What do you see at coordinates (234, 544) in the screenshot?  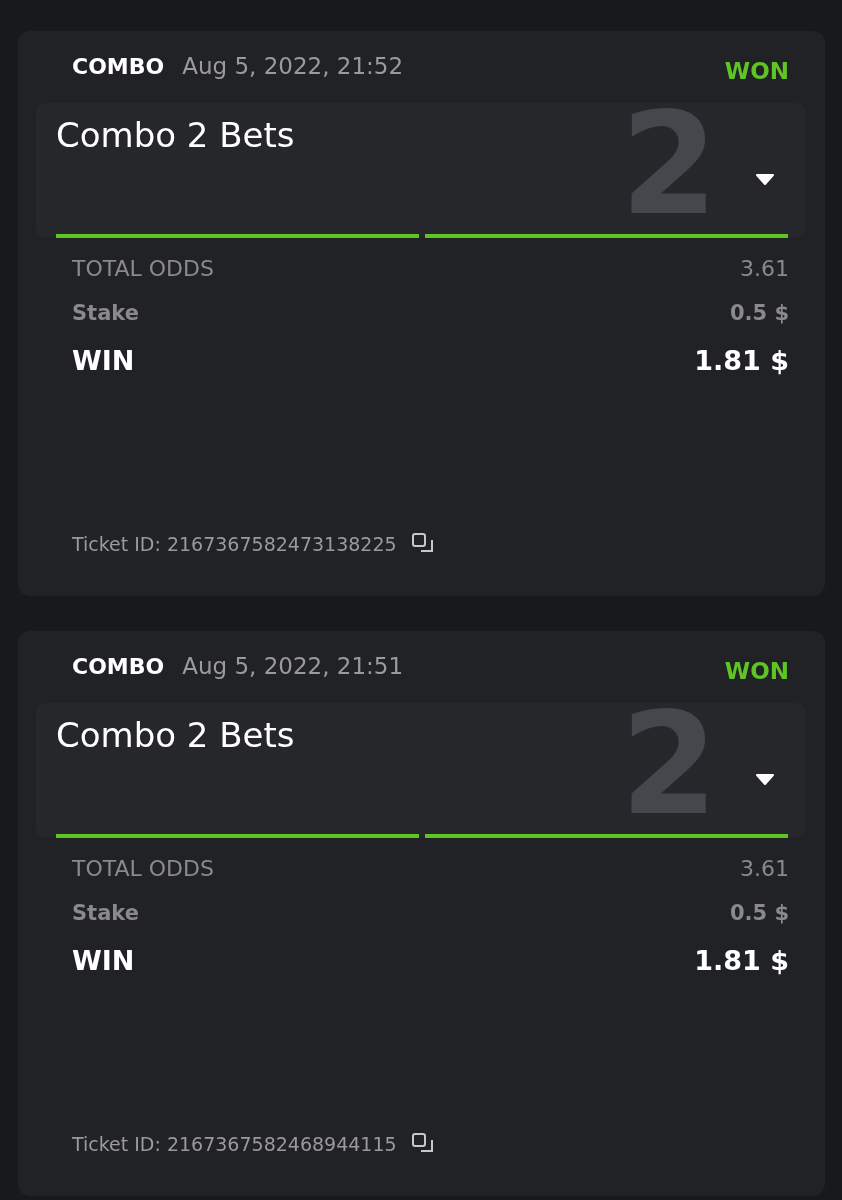 I see `ticket-id: Ticket ID: 2167367582473138225` at bounding box center [234, 544].